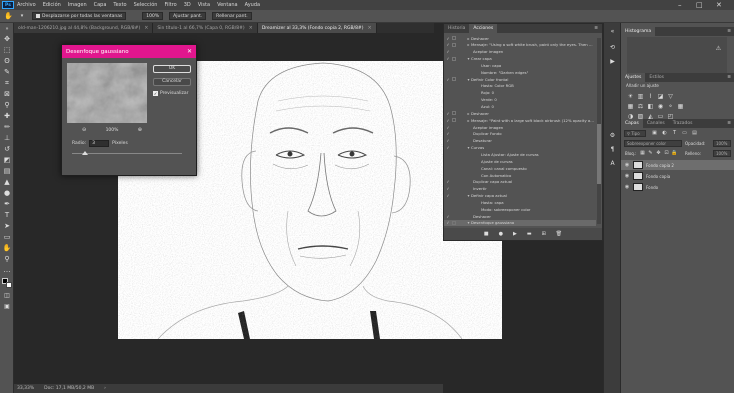 Image resolution: width=734 pixels, height=393 pixels. Describe the element at coordinates (630, 96) in the screenshot. I see `brightness-icon: ☀` at that location.